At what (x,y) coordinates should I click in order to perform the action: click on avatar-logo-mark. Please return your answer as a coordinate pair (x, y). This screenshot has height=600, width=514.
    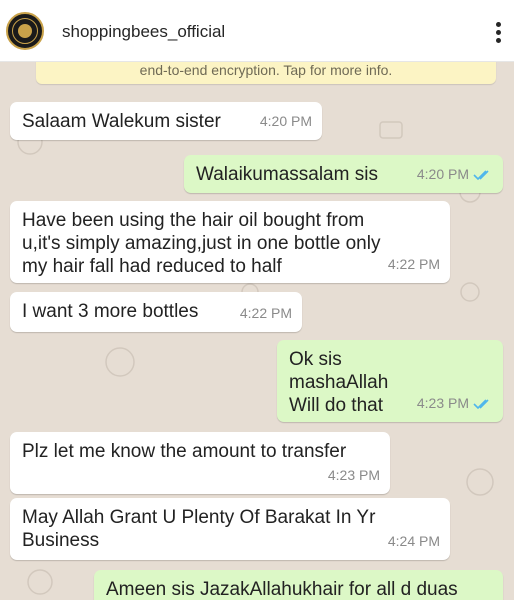
    Looking at the image, I should click on (25, 31).